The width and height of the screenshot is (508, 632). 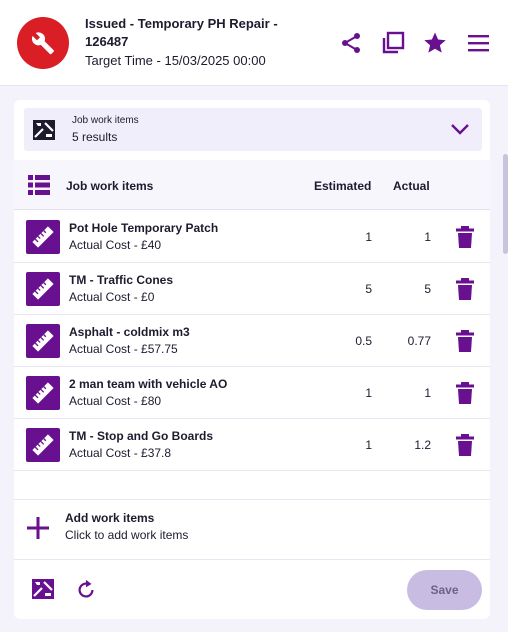 I want to click on column-header-item: Job work items, so click(x=110, y=186).